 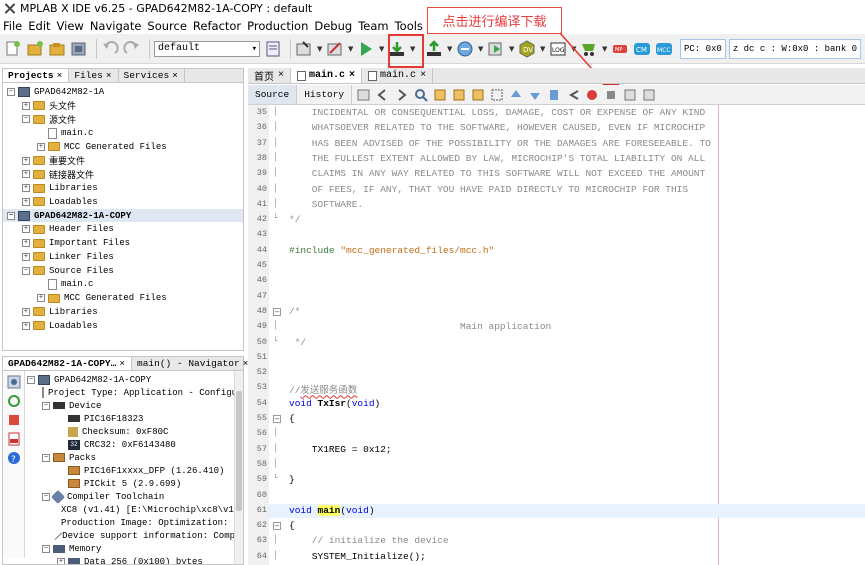 What do you see at coordinates (36, 75) in the screenshot?
I see `proj-tab-0: Projects ×` at bounding box center [36, 75].